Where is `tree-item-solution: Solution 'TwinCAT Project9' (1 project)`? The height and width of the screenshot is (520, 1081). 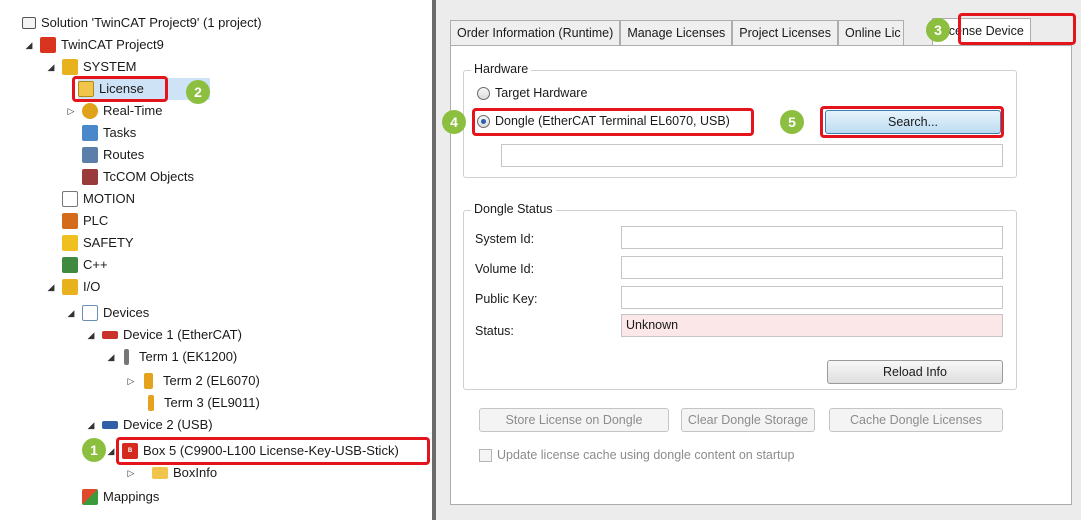 tree-item-solution: Solution 'TwinCAT Project9' (1 project) is located at coordinates (142, 23).